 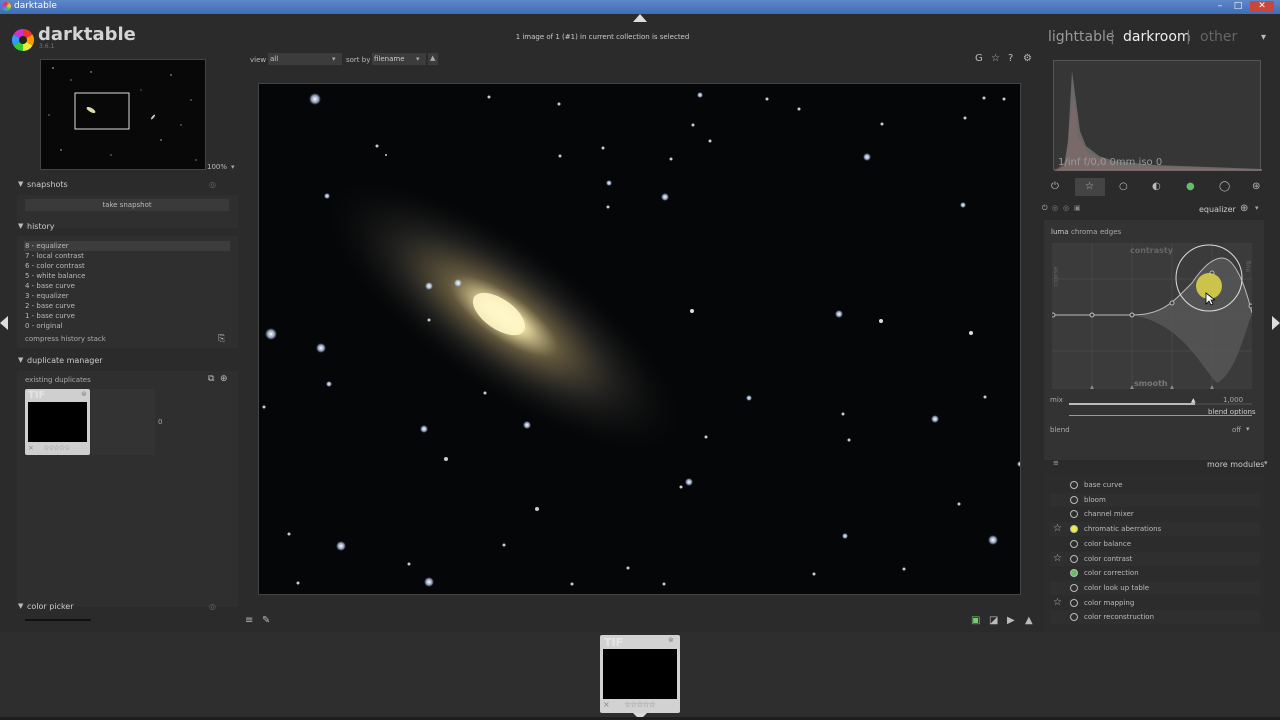 What do you see at coordinates (1155, 514) in the screenshot?
I see `module-item: channel mixer` at bounding box center [1155, 514].